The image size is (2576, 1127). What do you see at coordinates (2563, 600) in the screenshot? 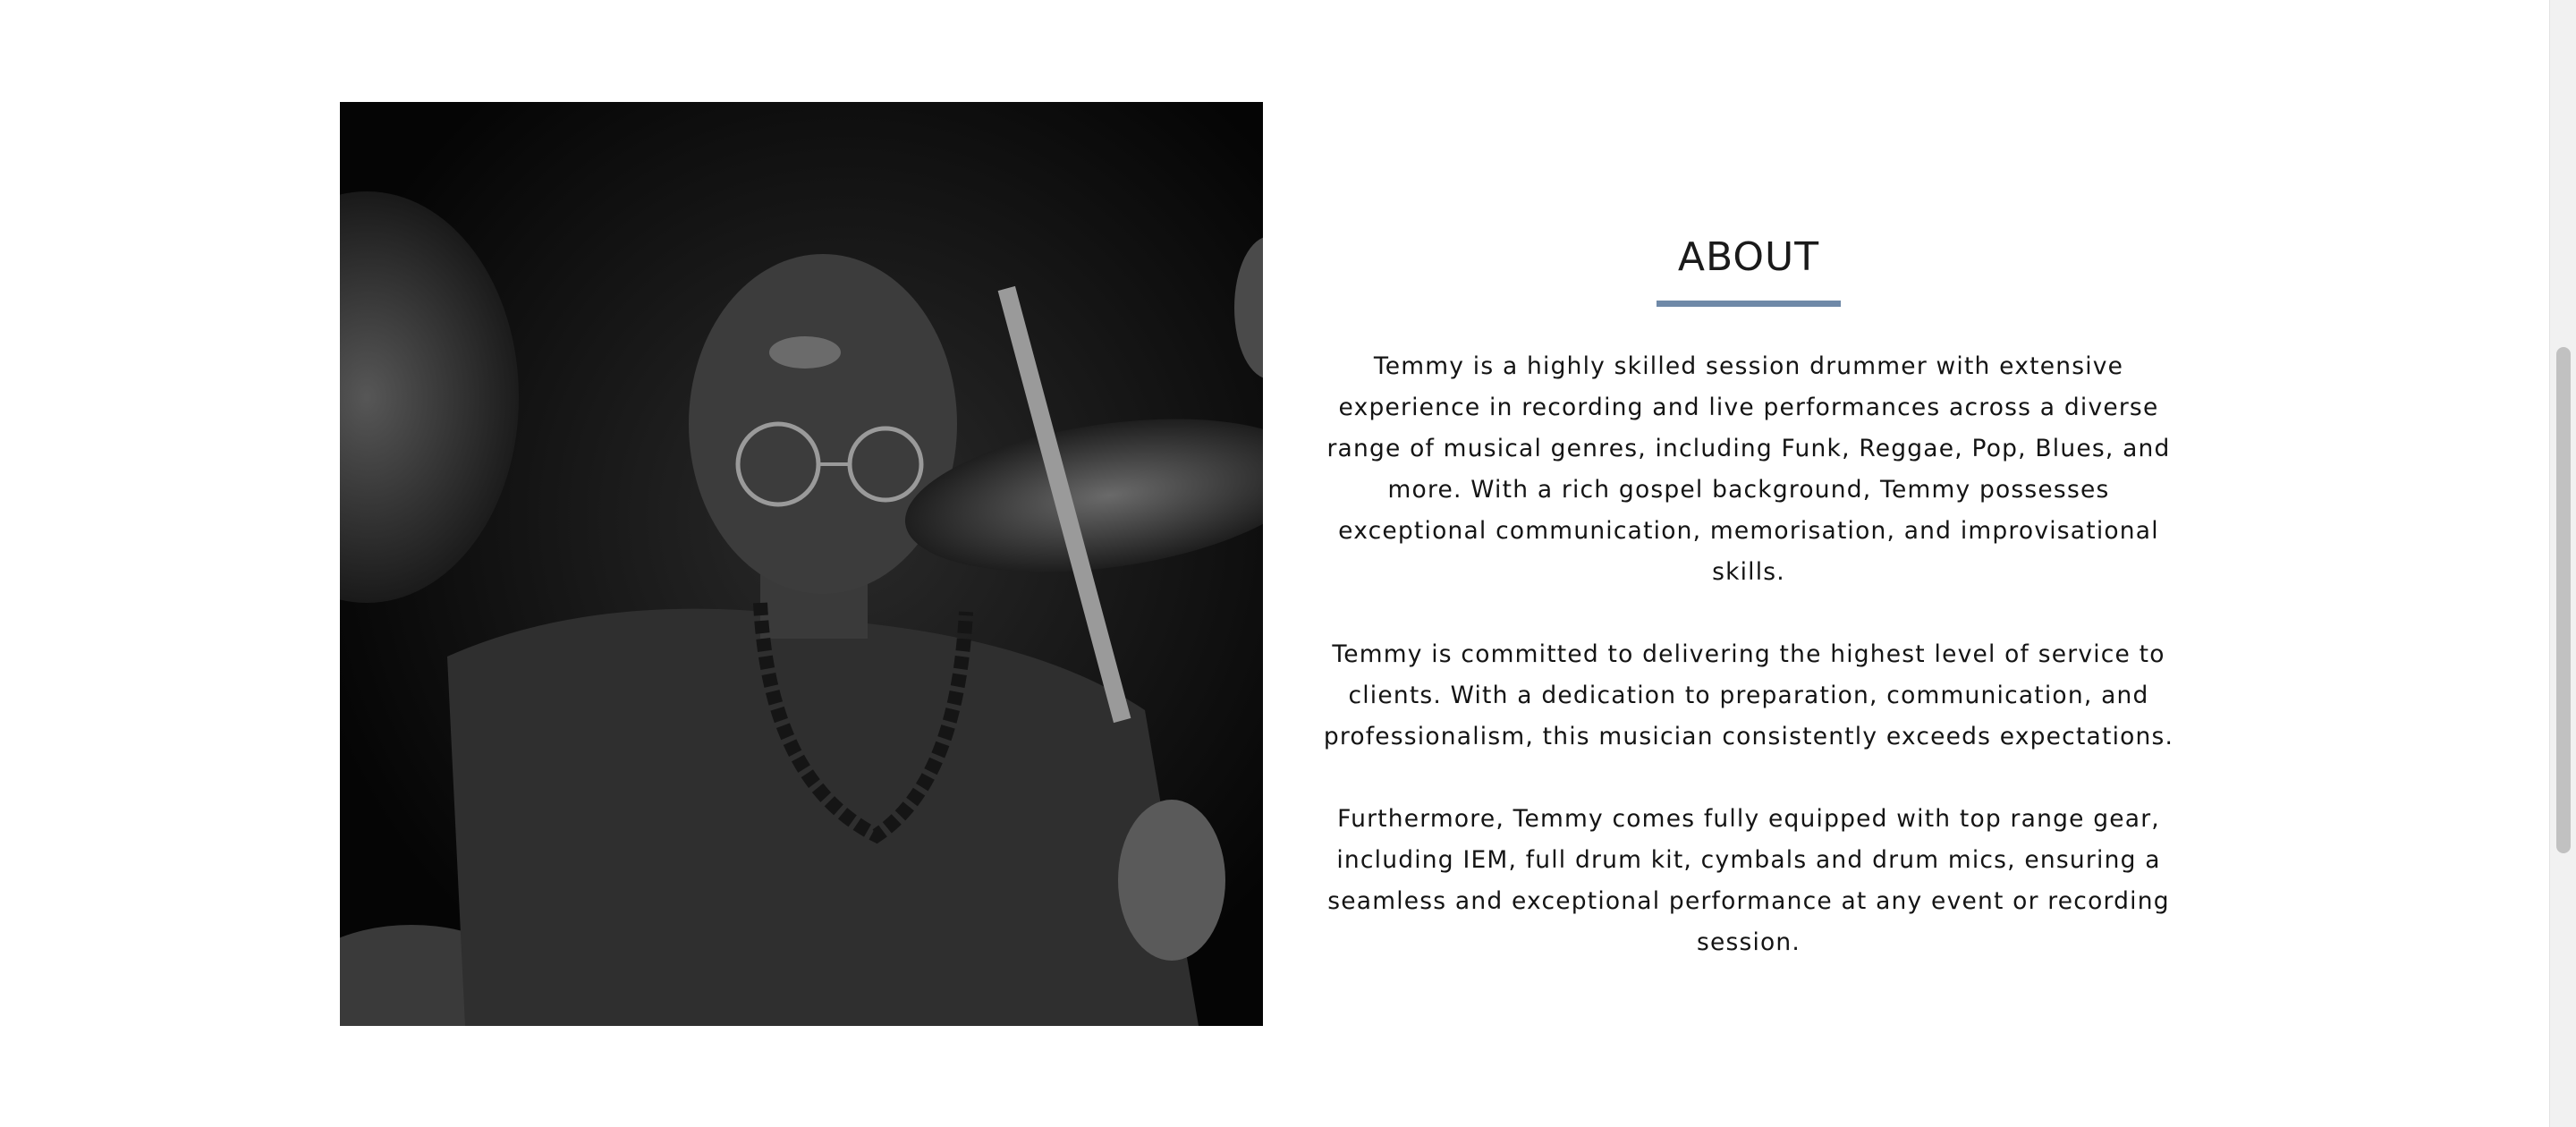
I see `scrollbar-thumb` at bounding box center [2563, 600].